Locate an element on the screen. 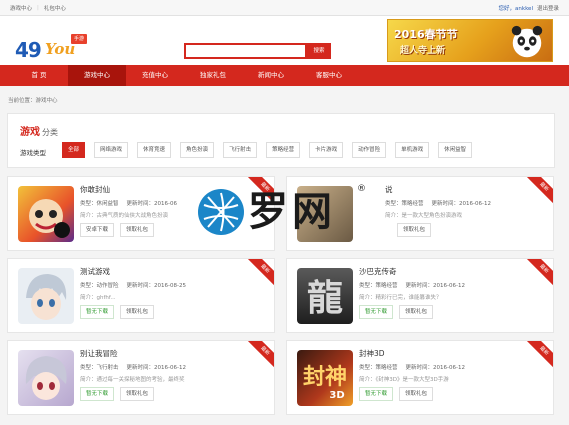  site-logo: 49 You 手游 is located at coordinates (51, 48).